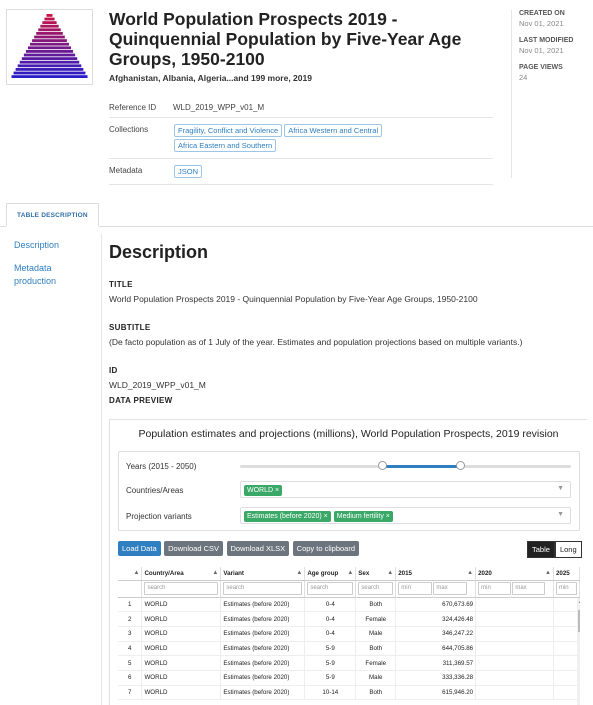  What do you see at coordinates (436, 663) in the screenshot?
I see `value-2015-cell: 311,369.57` at bounding box center [436, 663].